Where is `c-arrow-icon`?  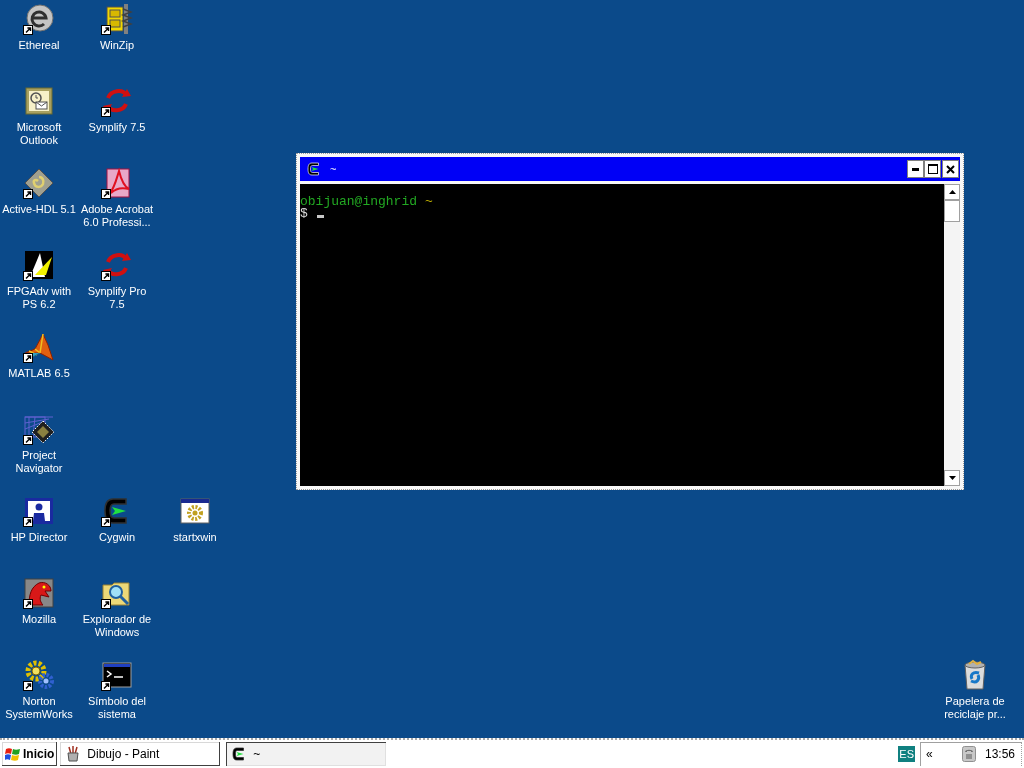 c-arrow-icon is located at coordinates (314, 169).